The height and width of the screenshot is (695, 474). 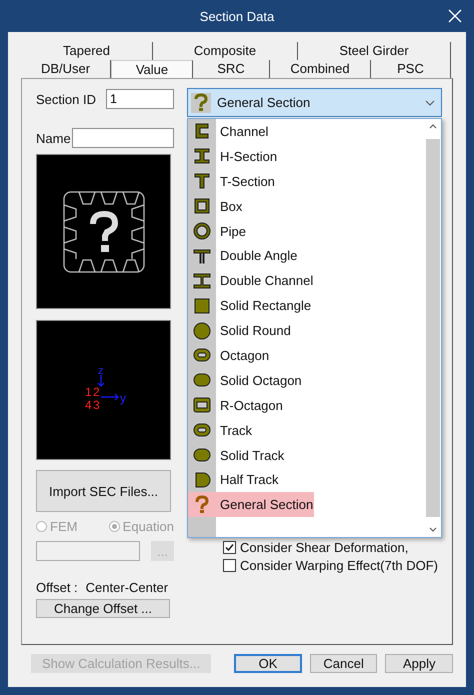 I want to click on dropdown-item: Solid Round, so click(x=251, y=331).